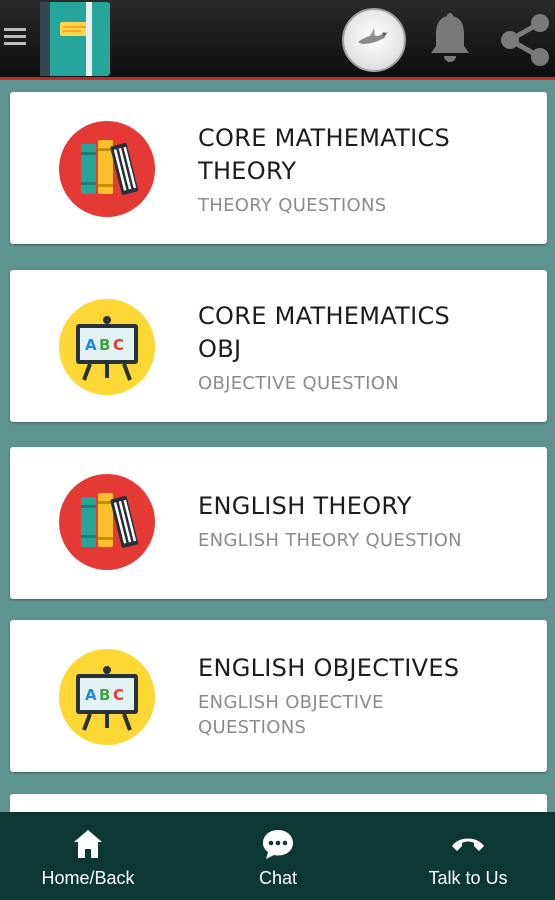 The image size is (555, 900). Describe the element at coordinates (450, 38) in the screenshot. I see `bell-icon` at that location.